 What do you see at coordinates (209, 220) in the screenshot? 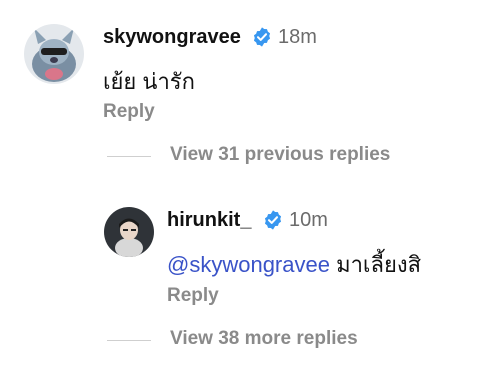
I see `reply-username: hirunkit_` at bounding box center [209, 220].